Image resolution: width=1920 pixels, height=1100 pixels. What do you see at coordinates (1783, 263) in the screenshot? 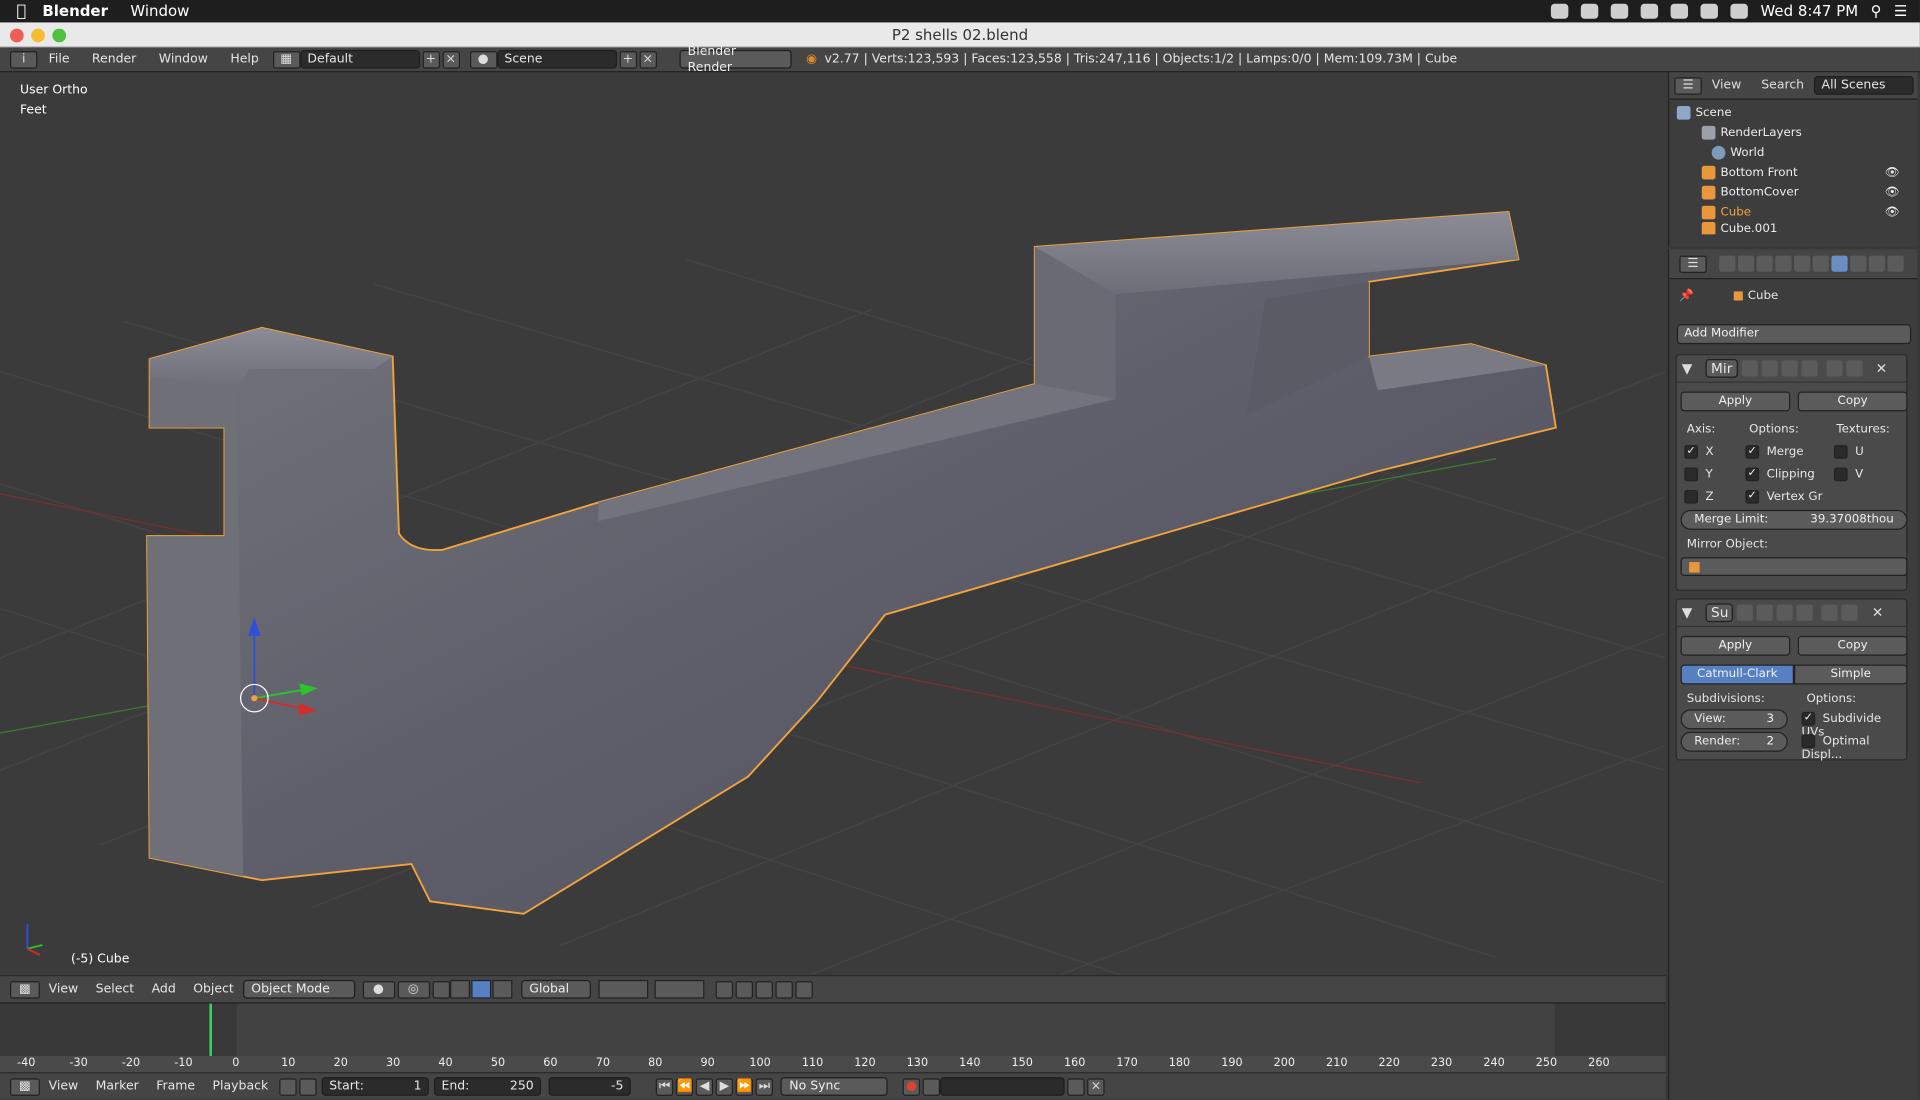
I see `world-tab-icon` at bounding box center [1783, 263].